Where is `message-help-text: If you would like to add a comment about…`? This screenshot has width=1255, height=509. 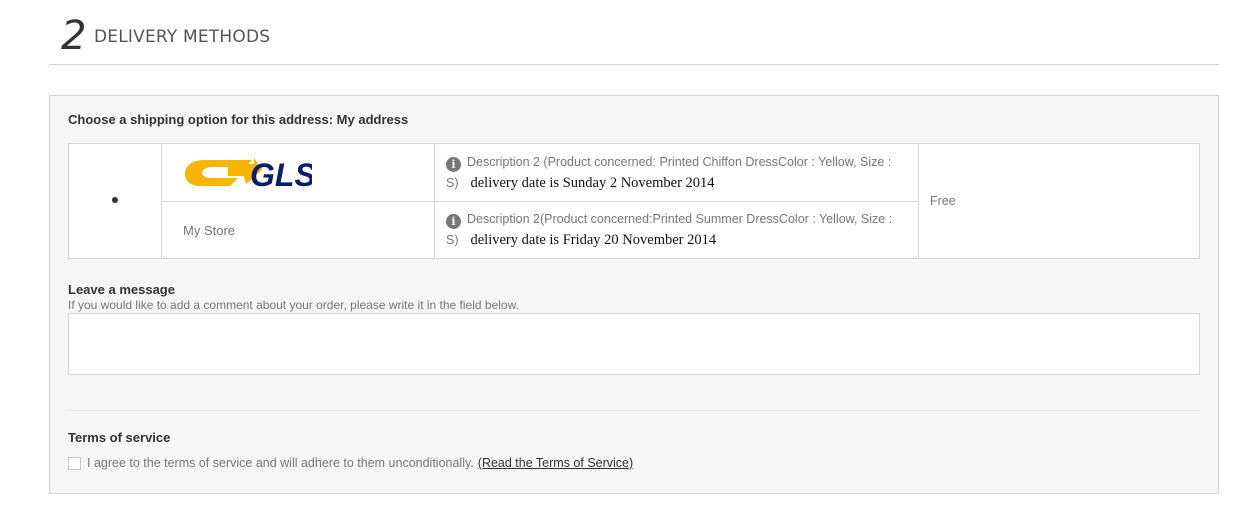 message-help-text: If you would like to add a comment about… is located at coordinates (293, 305).